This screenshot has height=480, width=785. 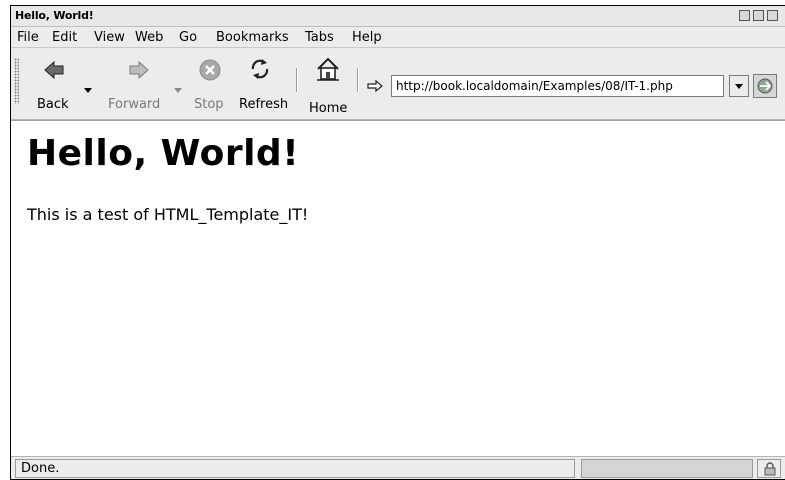 What do you see at coordinates (210, 70) in the screenshot?
I see `stop-icon` at bounding box center [210, 70].